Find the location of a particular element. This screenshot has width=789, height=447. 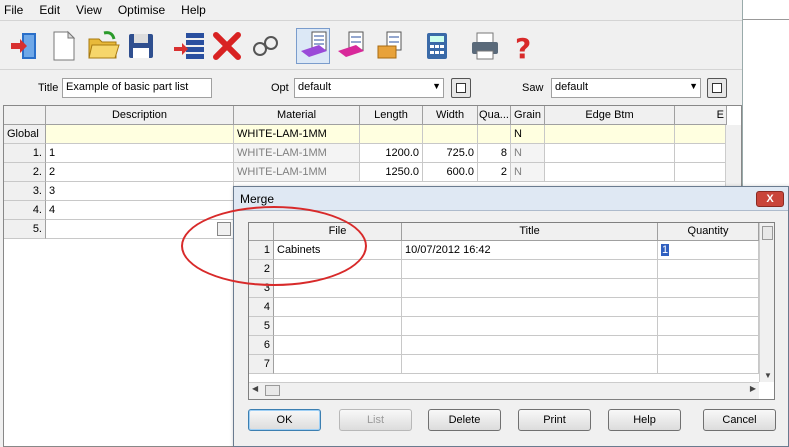

menu-edit: Edit is located at coordinates (49, 10).